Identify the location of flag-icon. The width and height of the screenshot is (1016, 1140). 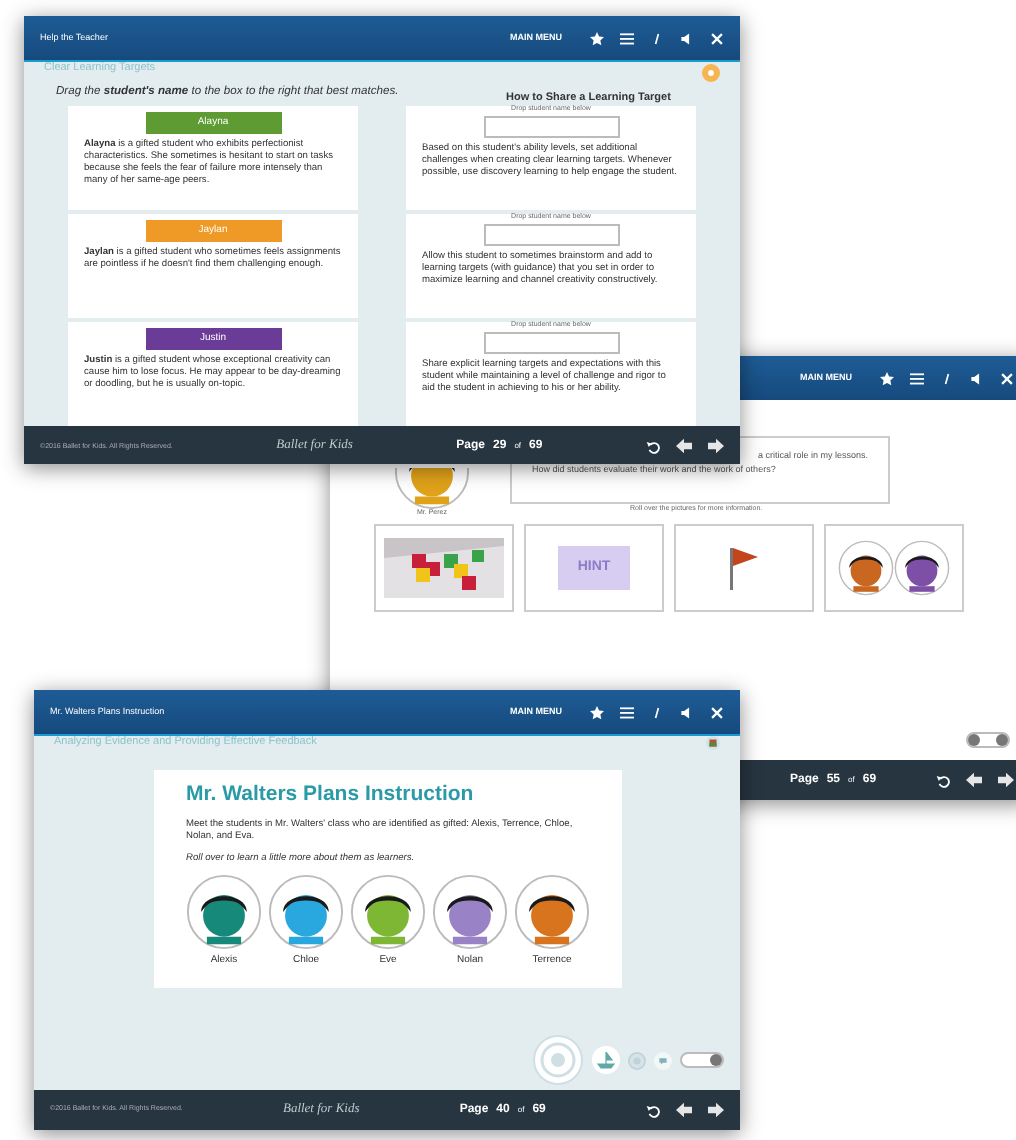
(744, 568).